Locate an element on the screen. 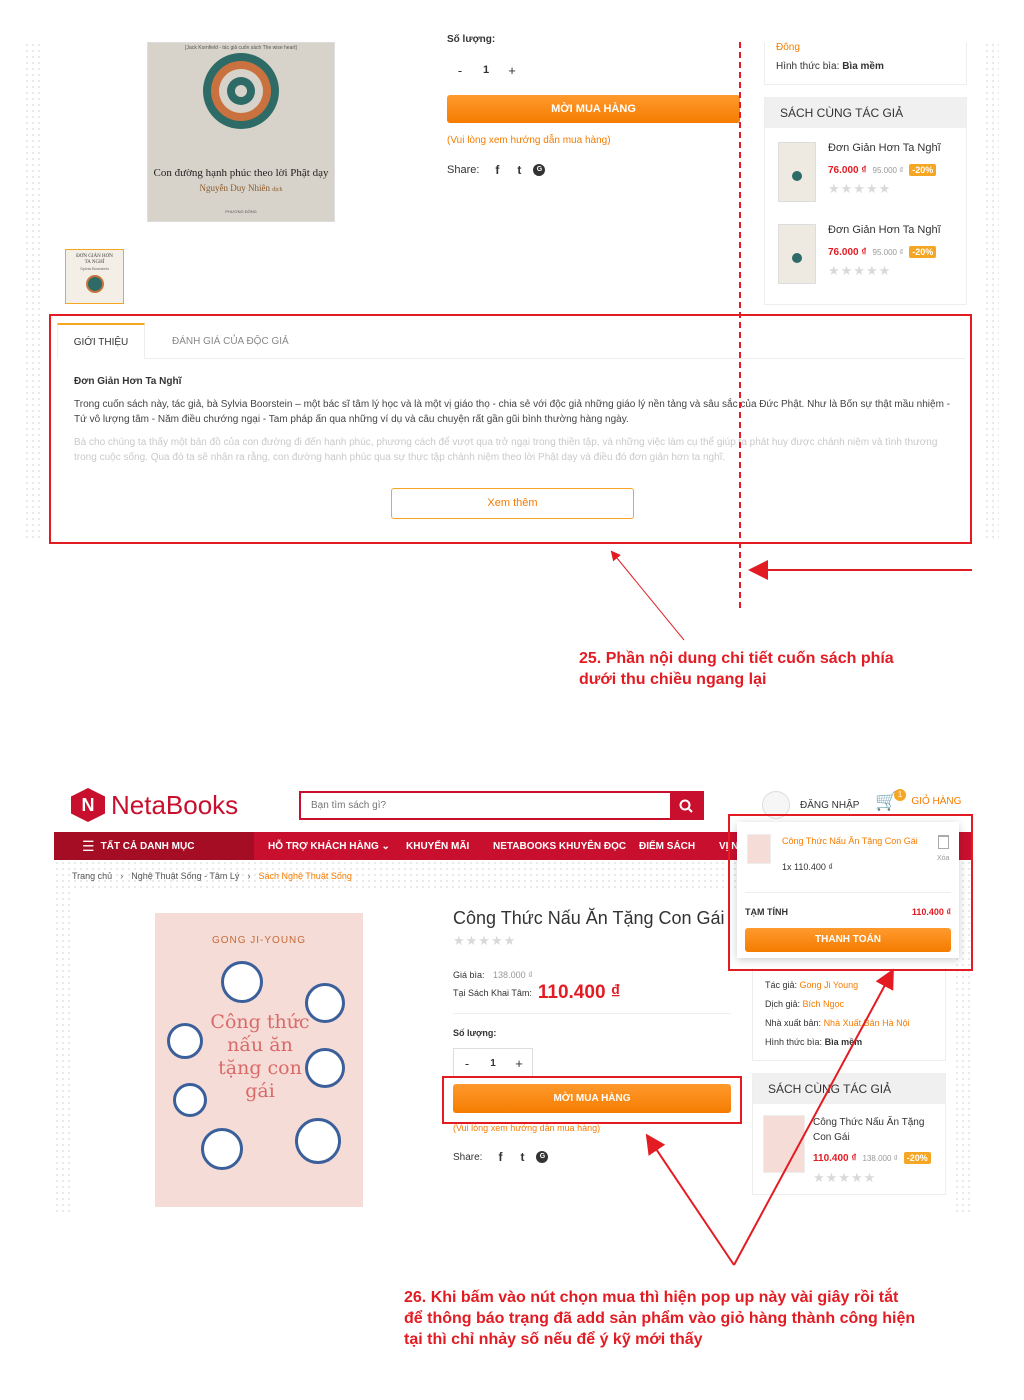 The height and width of the screenshot is (1400, 1024). author-value: Gong Ji Young is located at coordinates (829, 985).